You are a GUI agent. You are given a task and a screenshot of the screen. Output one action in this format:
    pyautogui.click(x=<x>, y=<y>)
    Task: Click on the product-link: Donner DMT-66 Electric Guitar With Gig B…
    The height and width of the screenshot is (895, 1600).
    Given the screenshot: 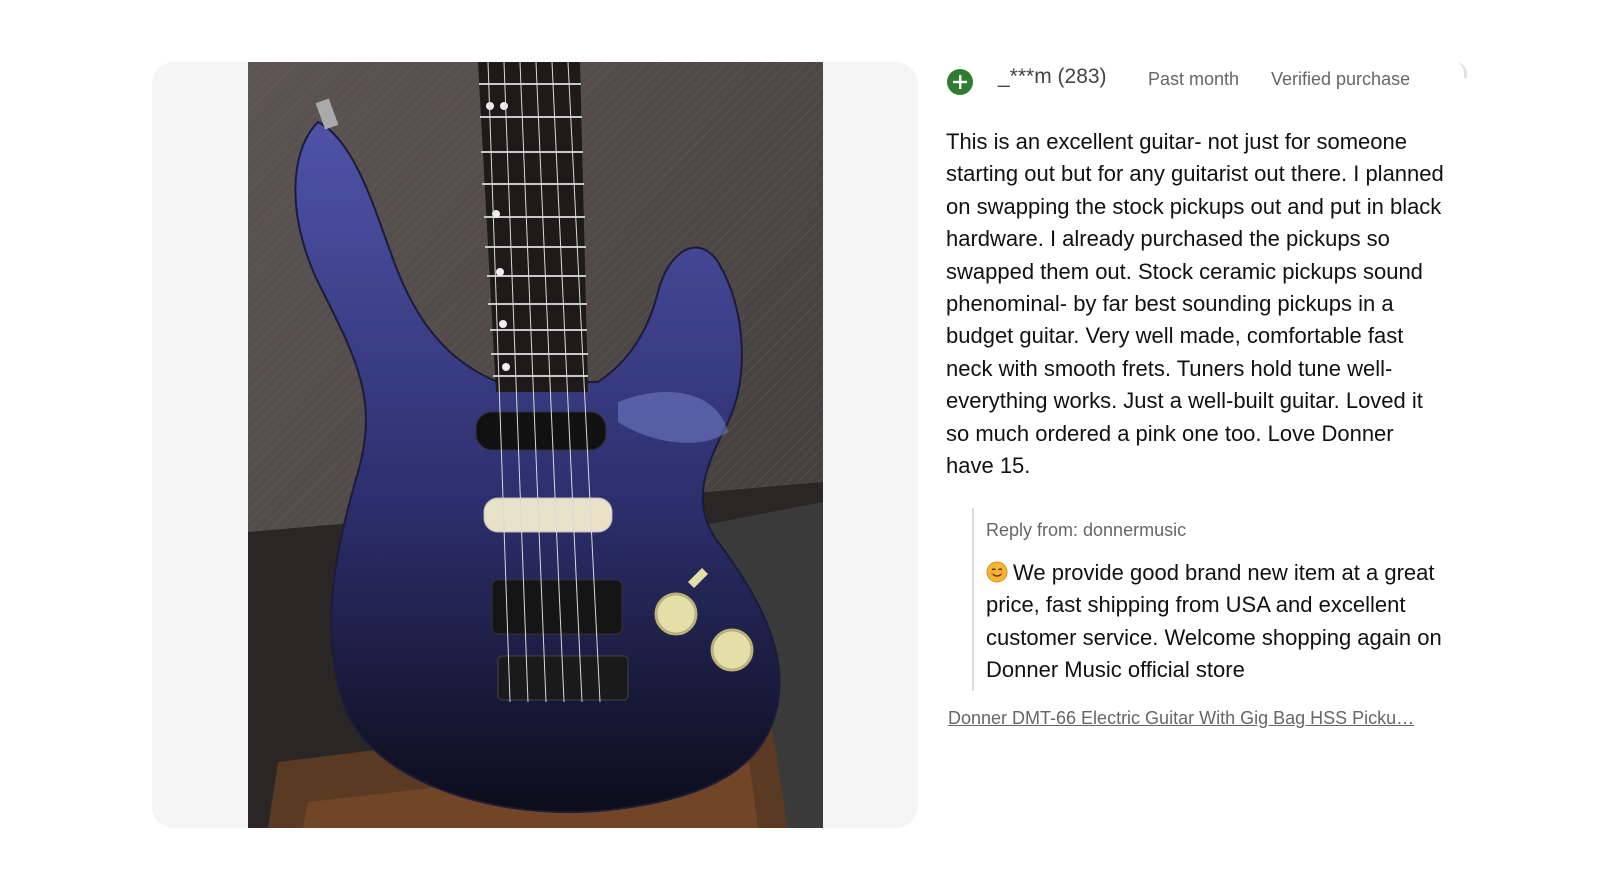 What is the action you would take?
    pyautogui.click(x=1196, y=718)
    